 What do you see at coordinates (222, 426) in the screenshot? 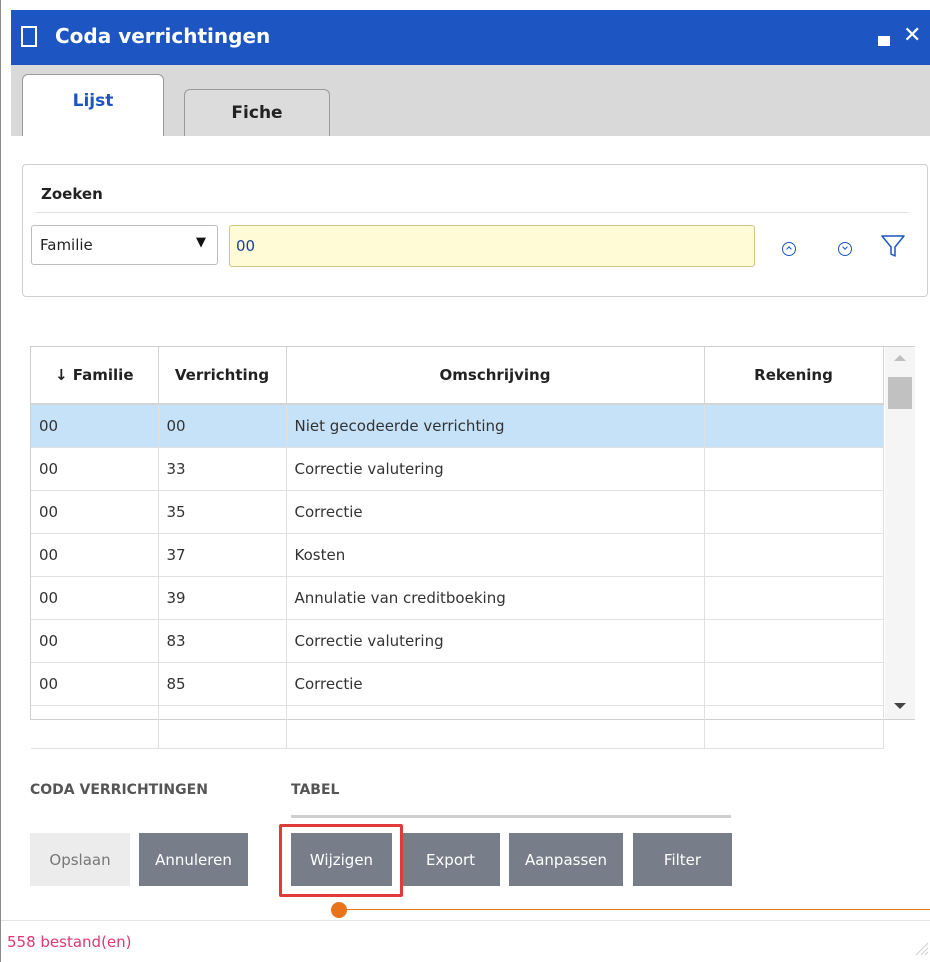
I see `cell-verrichting: 00` at bounding box center [222, 426].